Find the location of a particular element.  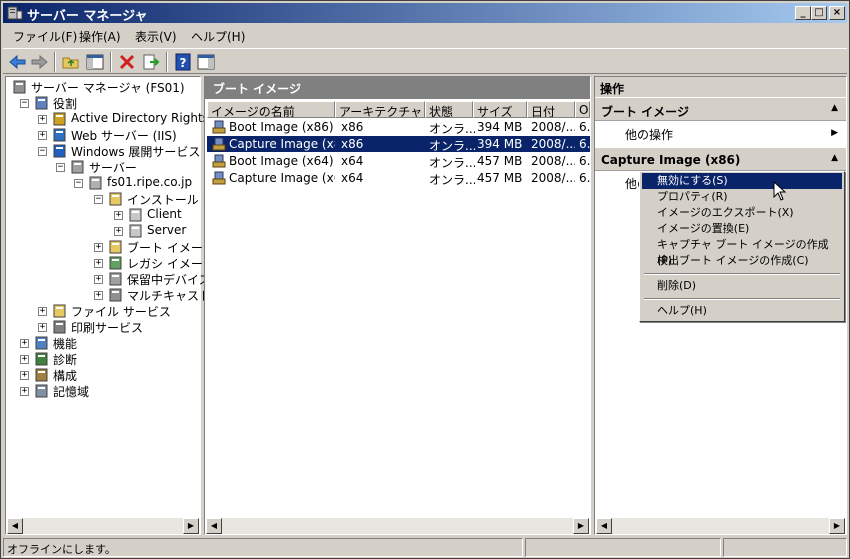

minimize-button: _ is located at coordinates (803, 13).